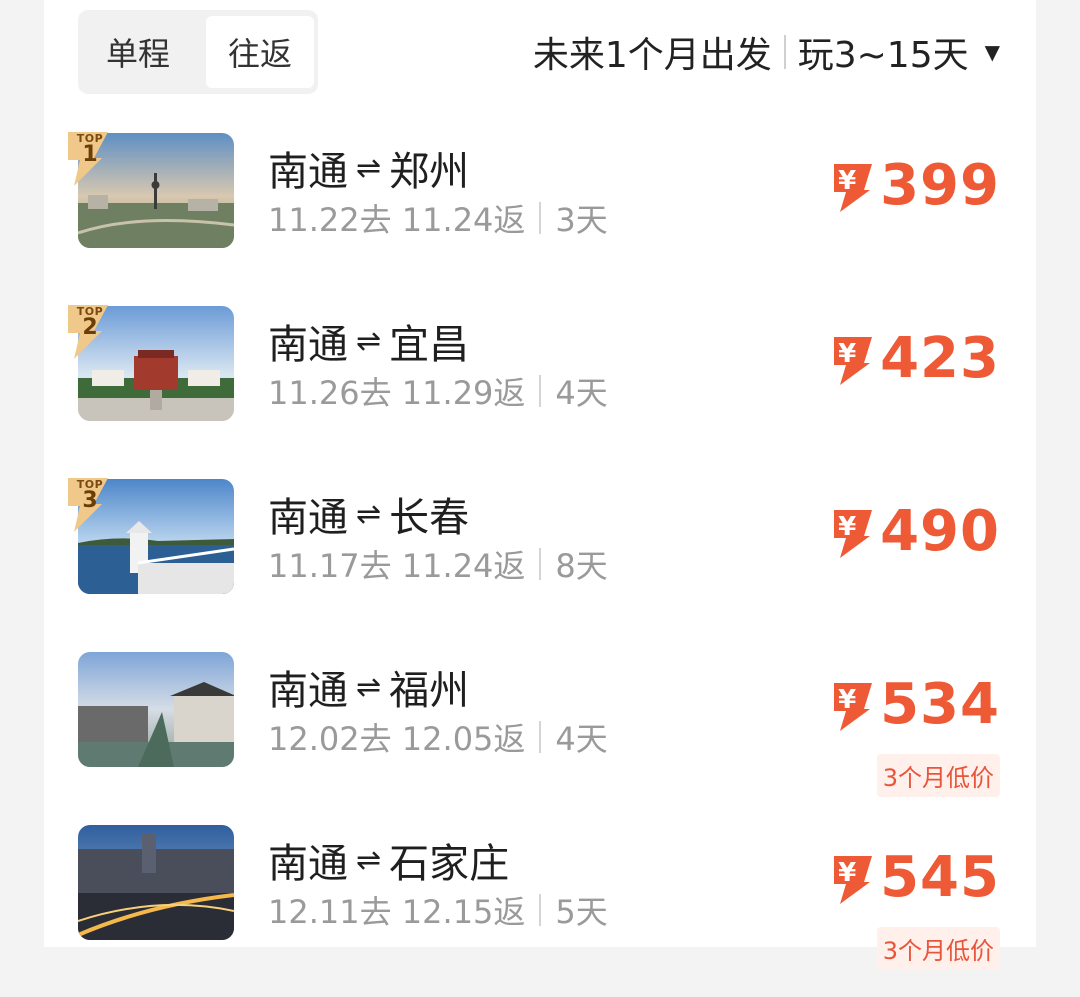  What do you see at coordinates (940, 185) in the screenshot?
I see `price-value: 399` at bounding box center [940, 185].